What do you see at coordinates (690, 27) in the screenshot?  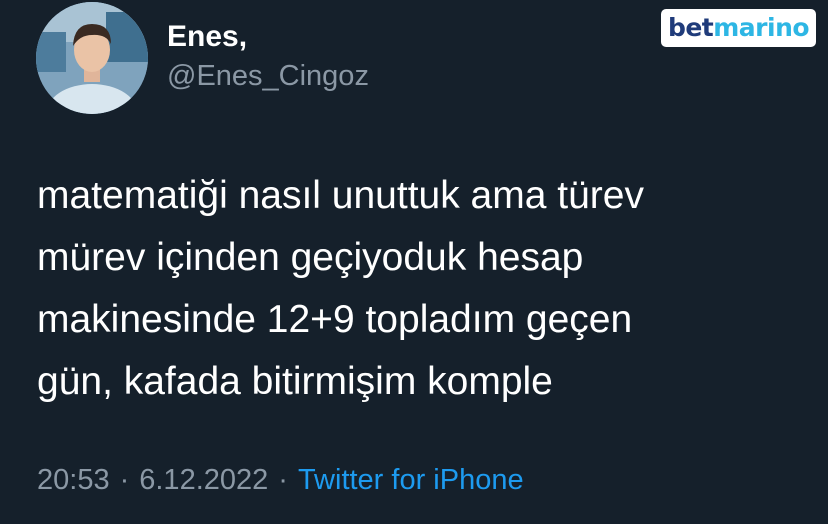 I see `watermark-part-bet: bet` at bounding box center [690, 27].